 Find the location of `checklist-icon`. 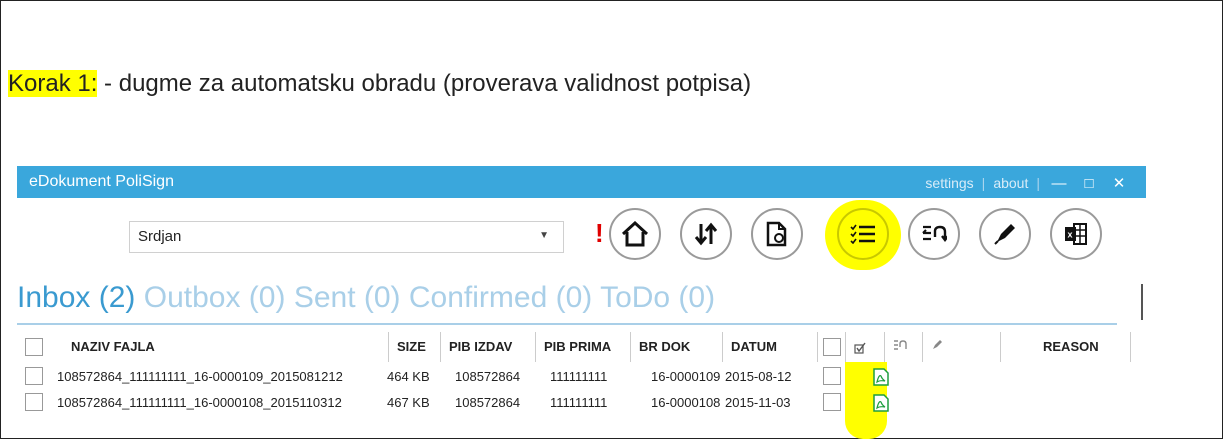

checklist-icon is located at coordinates (862, 234).